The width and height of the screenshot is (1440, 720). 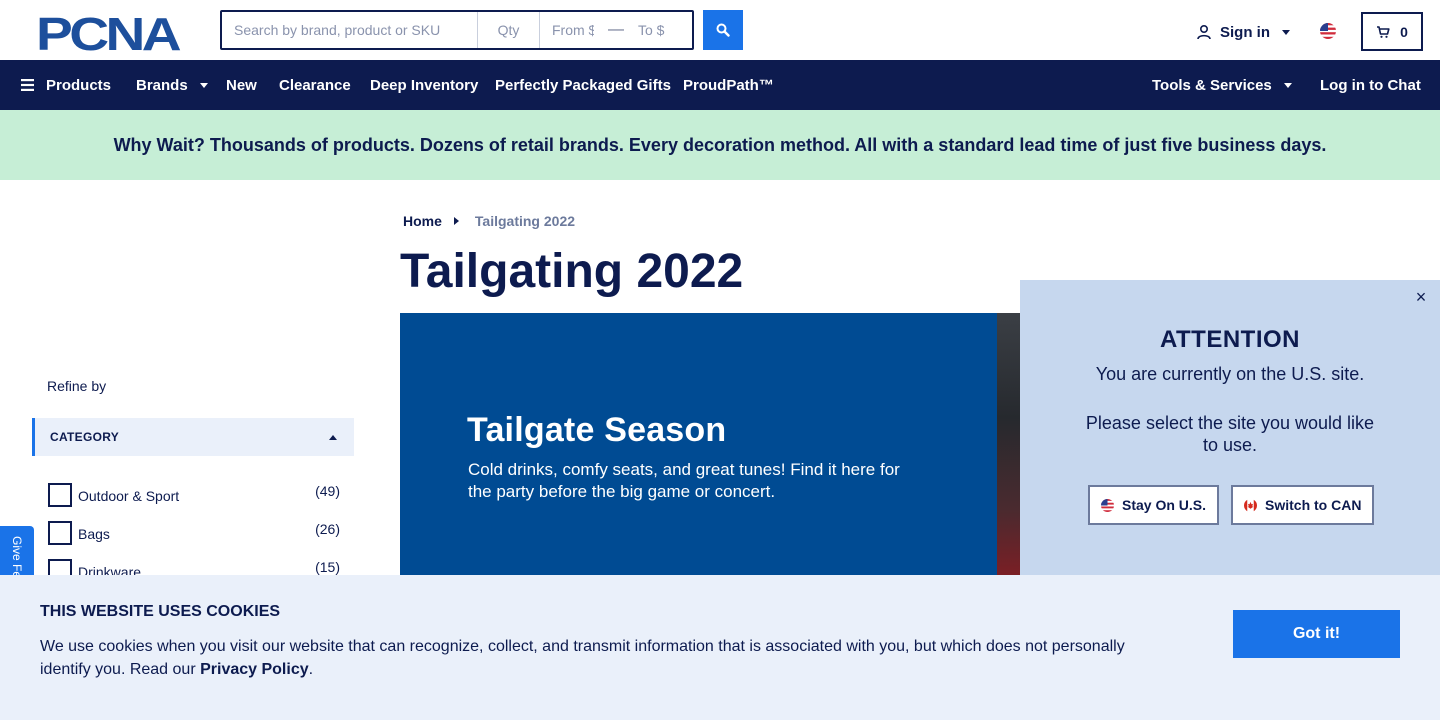 What do you see at coordinates (1383, 31) in the screenshot?
I see `cart-icon` at bounding box center [1383, 31].